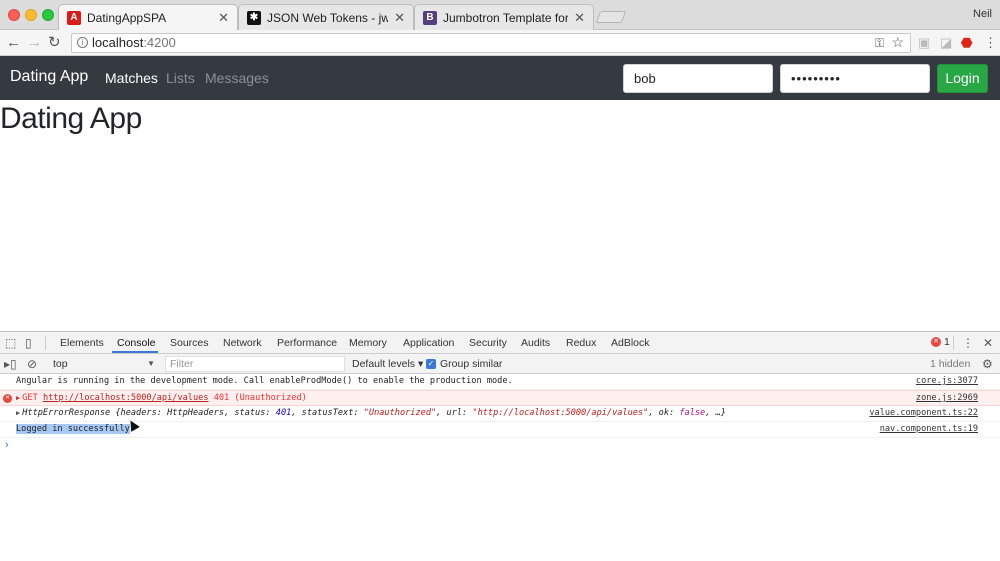  Describe the element at coordinates (7, 445) in the screenshot. I see `prompt-chevron-icon: ›` at that location.